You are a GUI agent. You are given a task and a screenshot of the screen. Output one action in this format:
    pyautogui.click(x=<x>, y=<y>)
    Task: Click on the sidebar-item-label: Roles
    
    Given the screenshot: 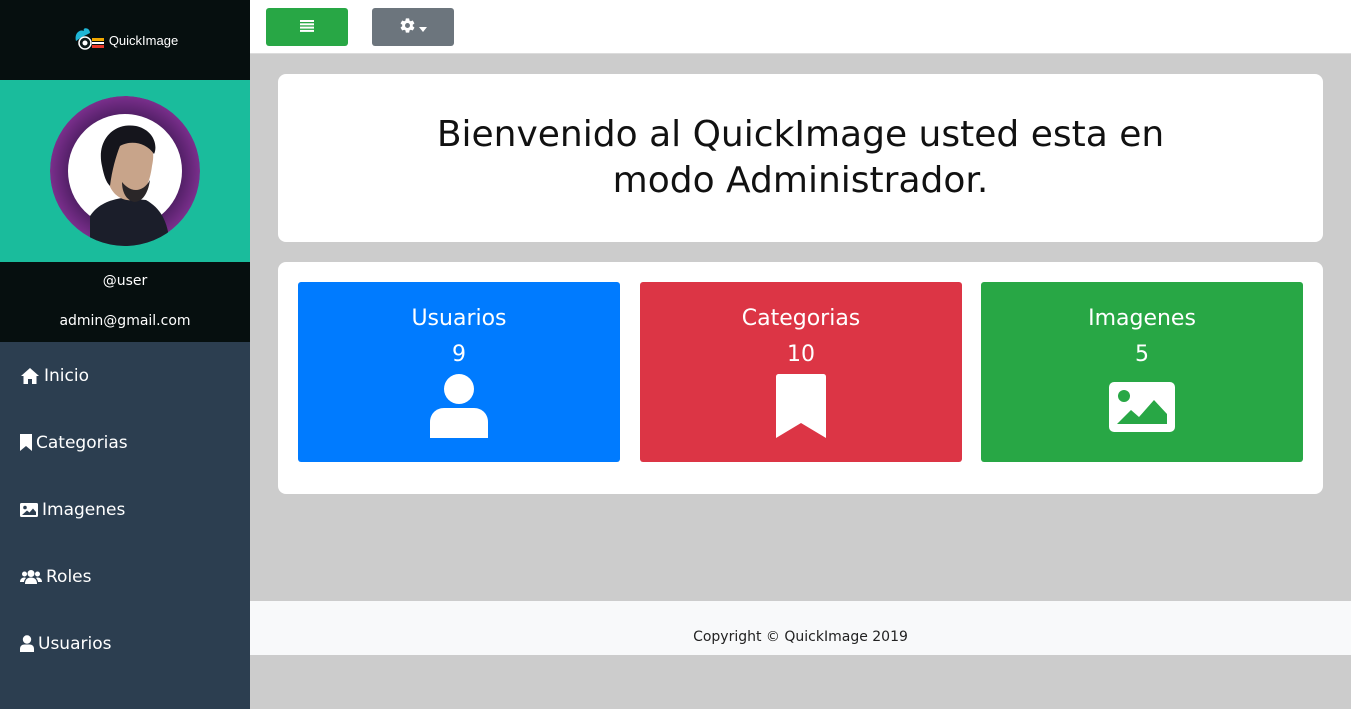 What is the action you would take?
    pyautogui.click(x=69, y=576)
    